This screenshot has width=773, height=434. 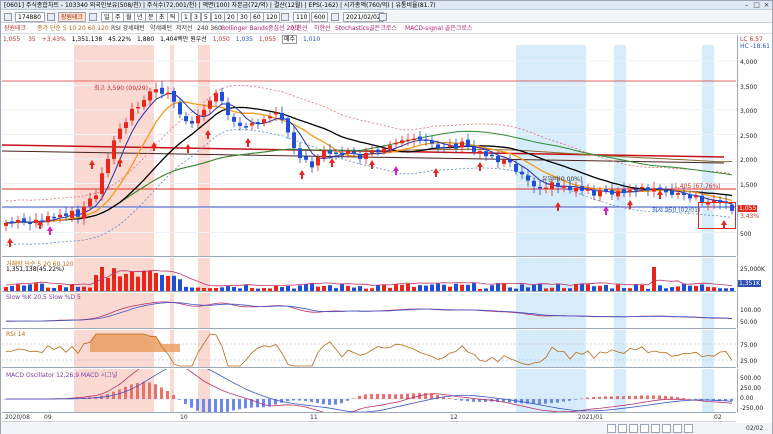 I want to click on level-annotation: 1,405 (67.76%), so click(x=697, y=186).